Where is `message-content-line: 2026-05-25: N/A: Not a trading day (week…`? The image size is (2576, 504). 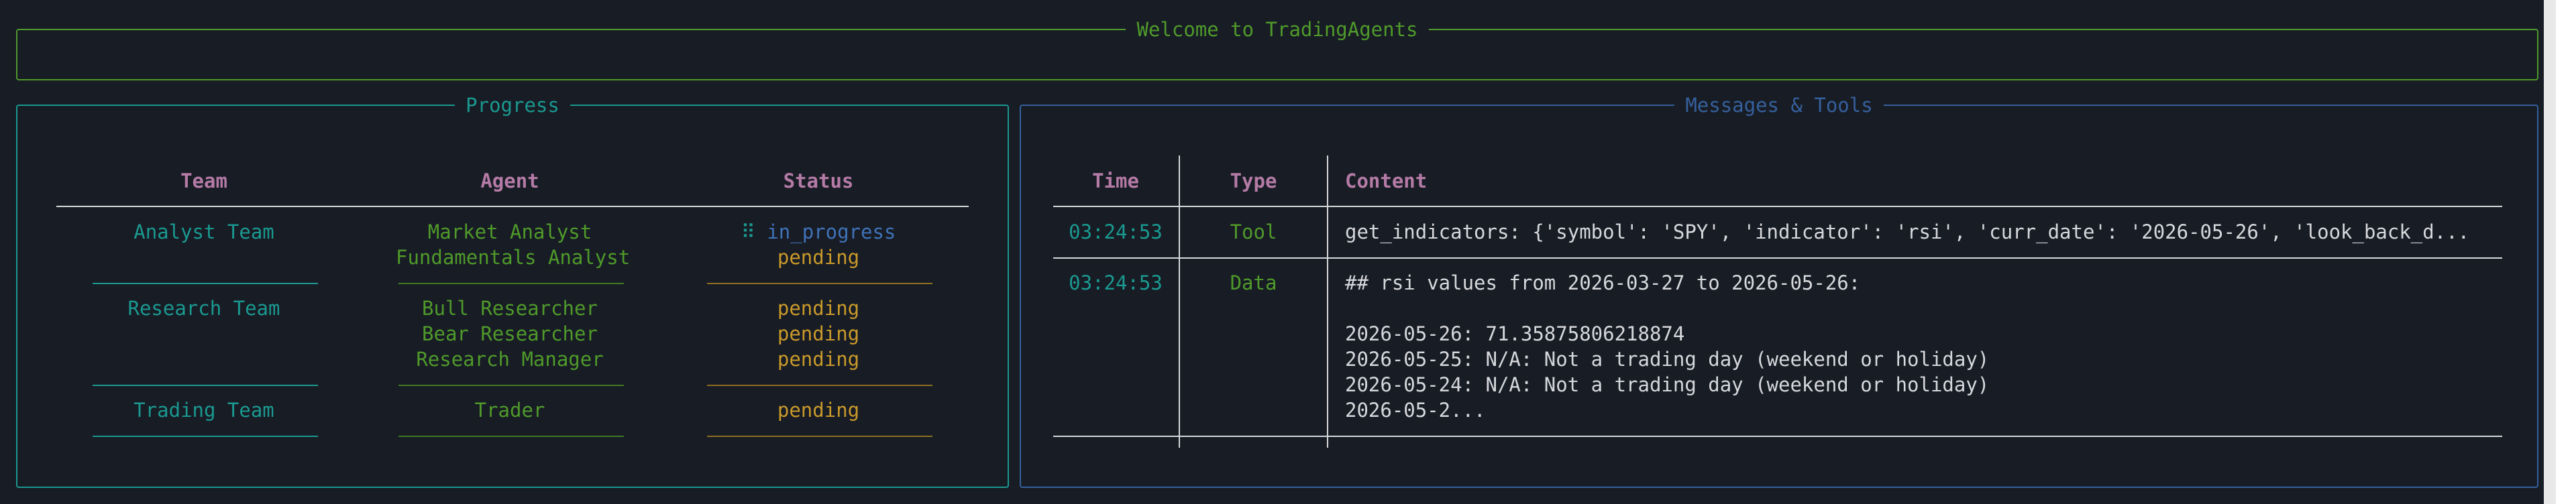
message-content-line: 2026-05-25: N/A: Not a trading day (week… is located at coordinates (1667, 359).